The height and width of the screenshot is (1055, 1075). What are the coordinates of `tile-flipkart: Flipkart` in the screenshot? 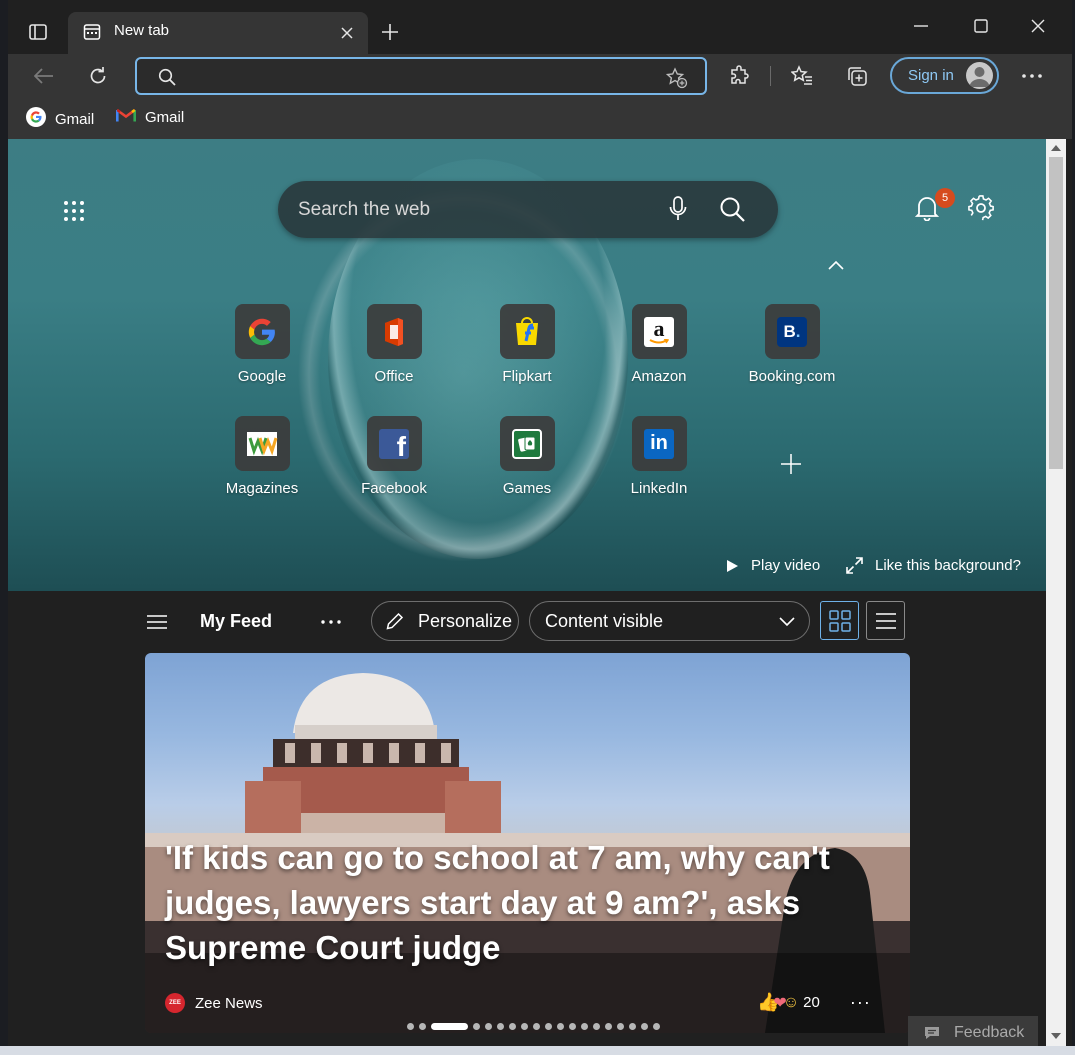 It's located at (527, 344).